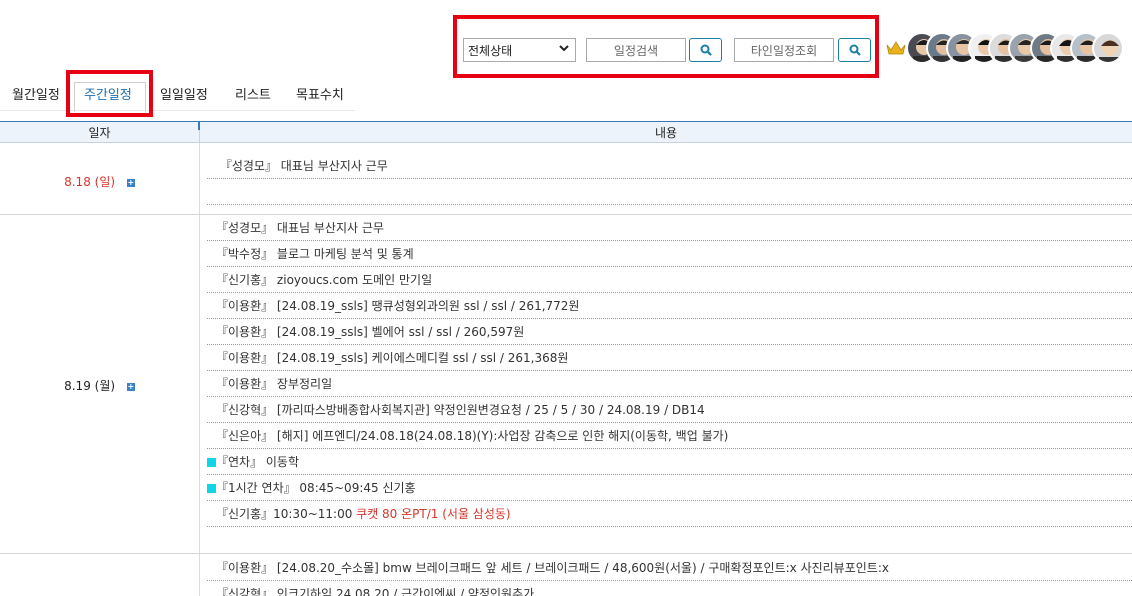 The width and height of the screenshot is (1132, 596). What do you see at coordinates (896, 49) in the screenshot?
I see `crown-icon` at bounding box center [896, 49].